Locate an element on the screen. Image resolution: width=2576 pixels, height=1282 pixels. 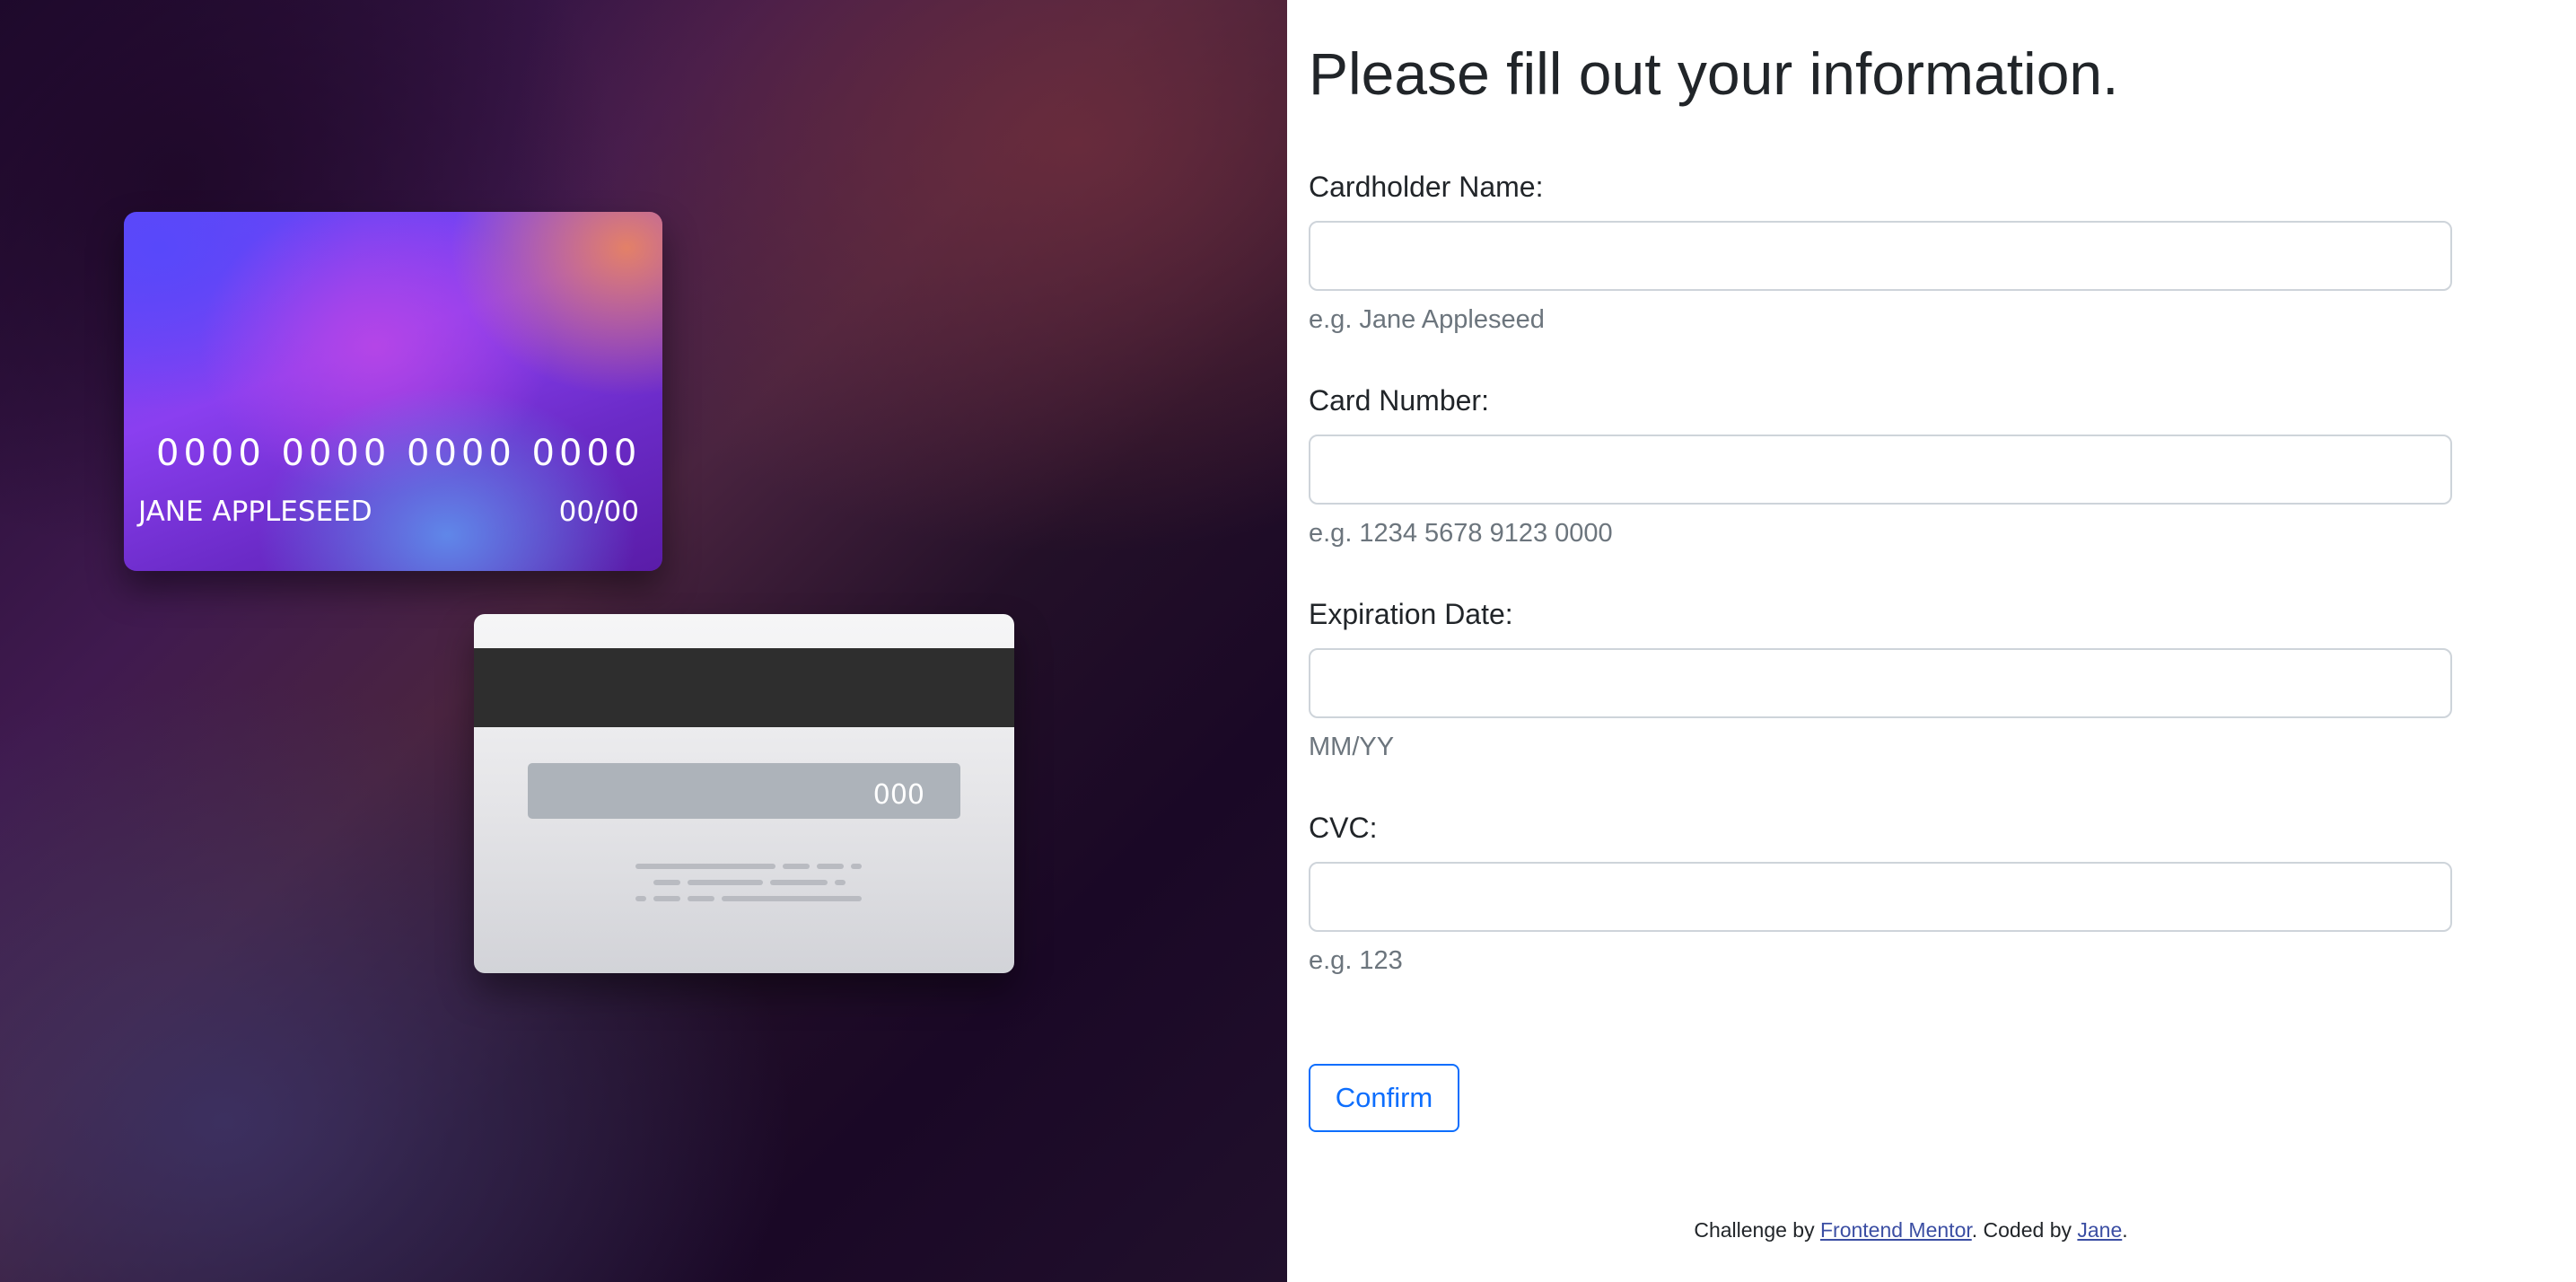
expiration-date-input is located at coordinates (1880, 683).